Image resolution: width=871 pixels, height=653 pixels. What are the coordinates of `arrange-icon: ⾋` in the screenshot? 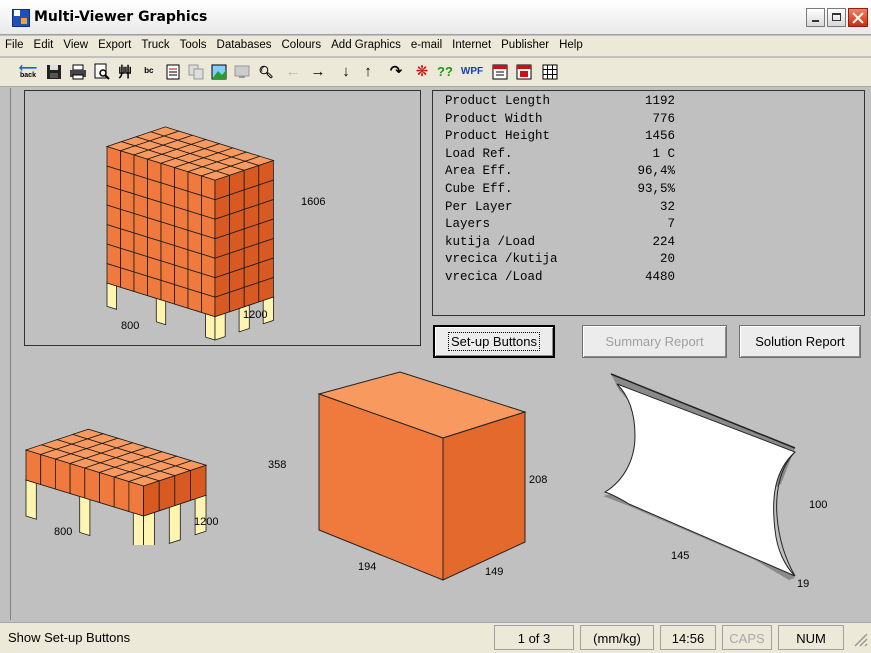 It's located at (125, 72).